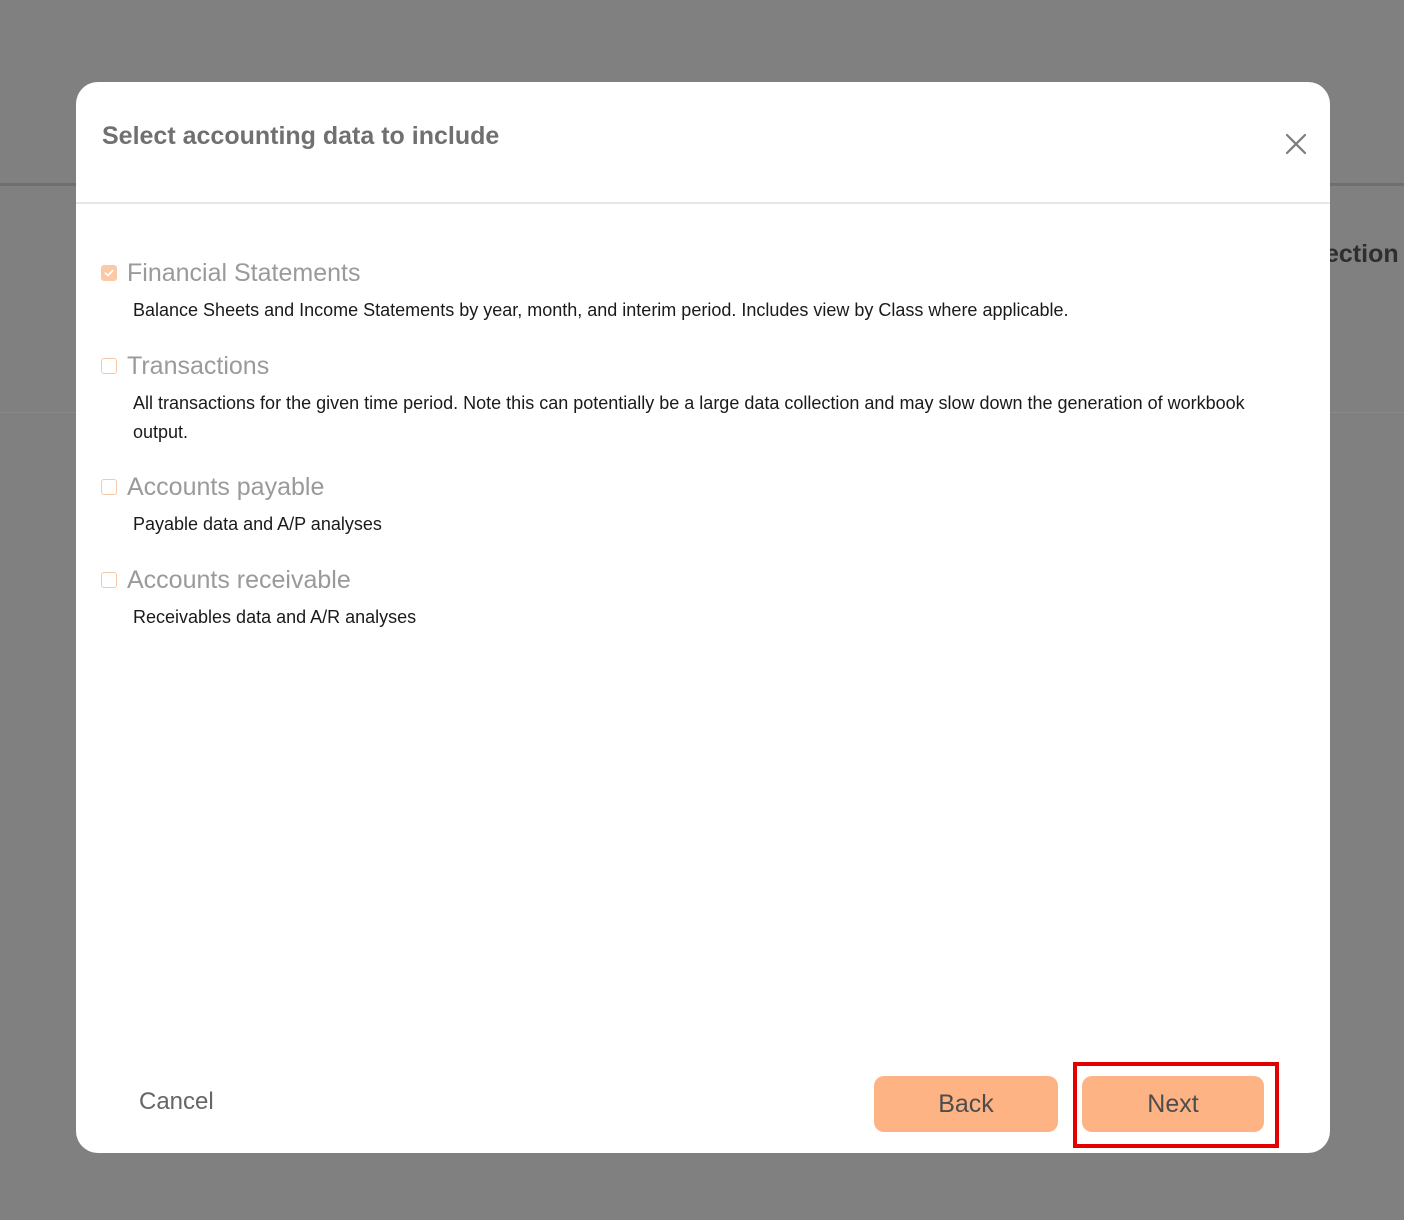 The height and width of the screenshot is (1220, 1404). I want to click on financial-statements-checkbox, so click(109, 273).